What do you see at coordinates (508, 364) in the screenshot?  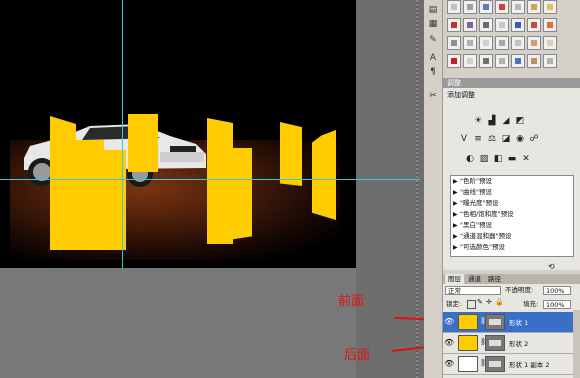 I see `layer-row: 👁 ⛓ 形状 1 副本 2` at bounding box center [508, 364].